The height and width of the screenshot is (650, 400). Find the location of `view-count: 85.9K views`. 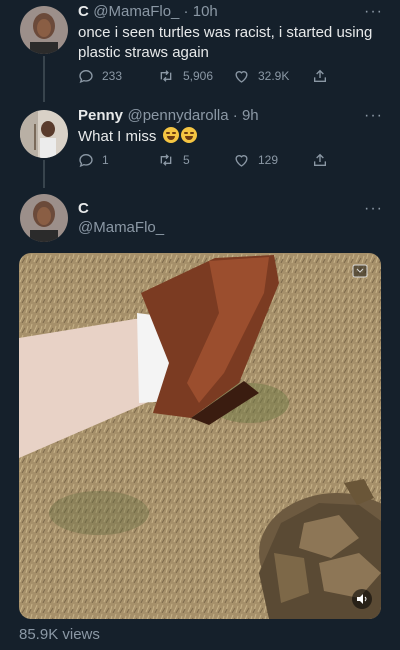

view-count: 85.9K views is located at coordinates (59, 634).